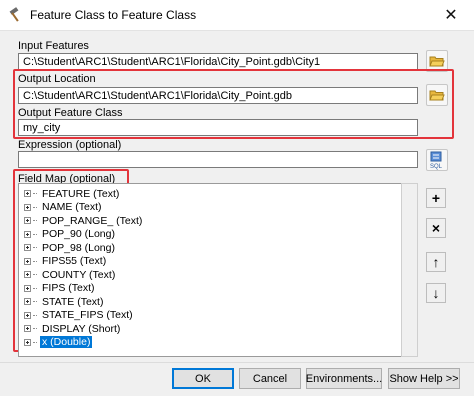  Describe the element at coordinates (424, 378) in the screenshot. I see `show-help-button: Show Help >>` at that location.